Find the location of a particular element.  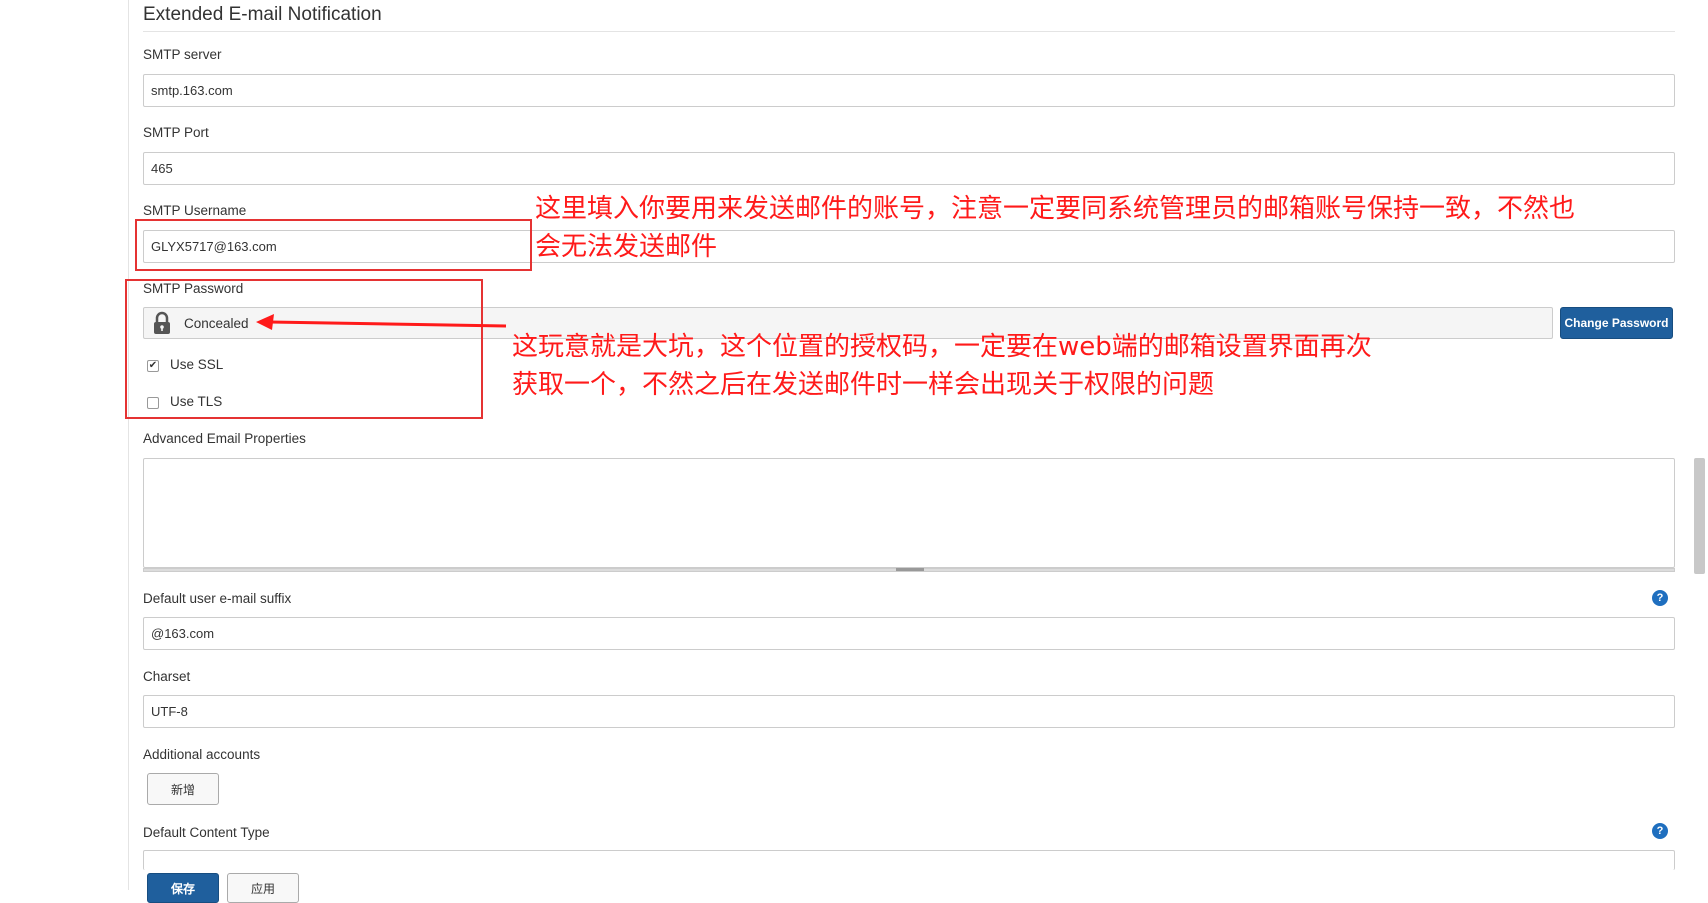

save-button: 保存 is located at coordinates (183, 888).